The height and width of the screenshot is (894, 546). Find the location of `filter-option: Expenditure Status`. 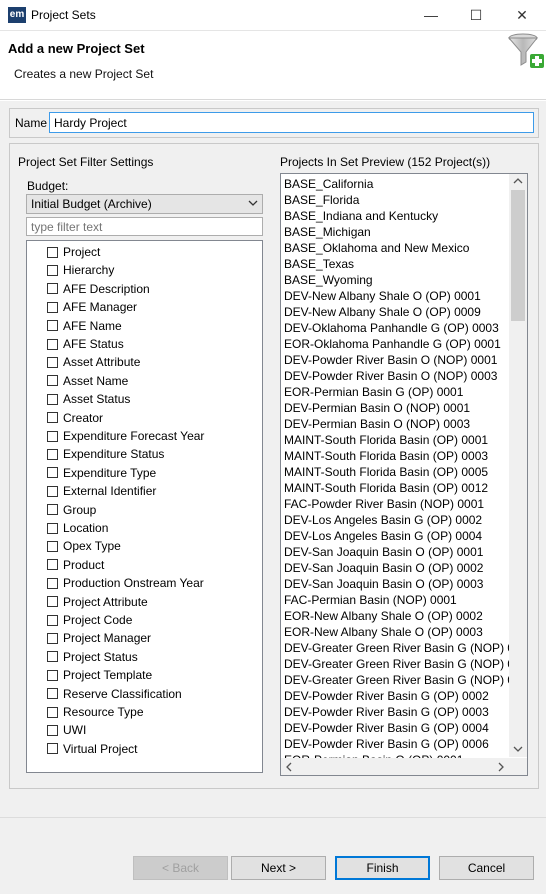

filter-option: Expenditure Status is located at coordinates (105, 454).